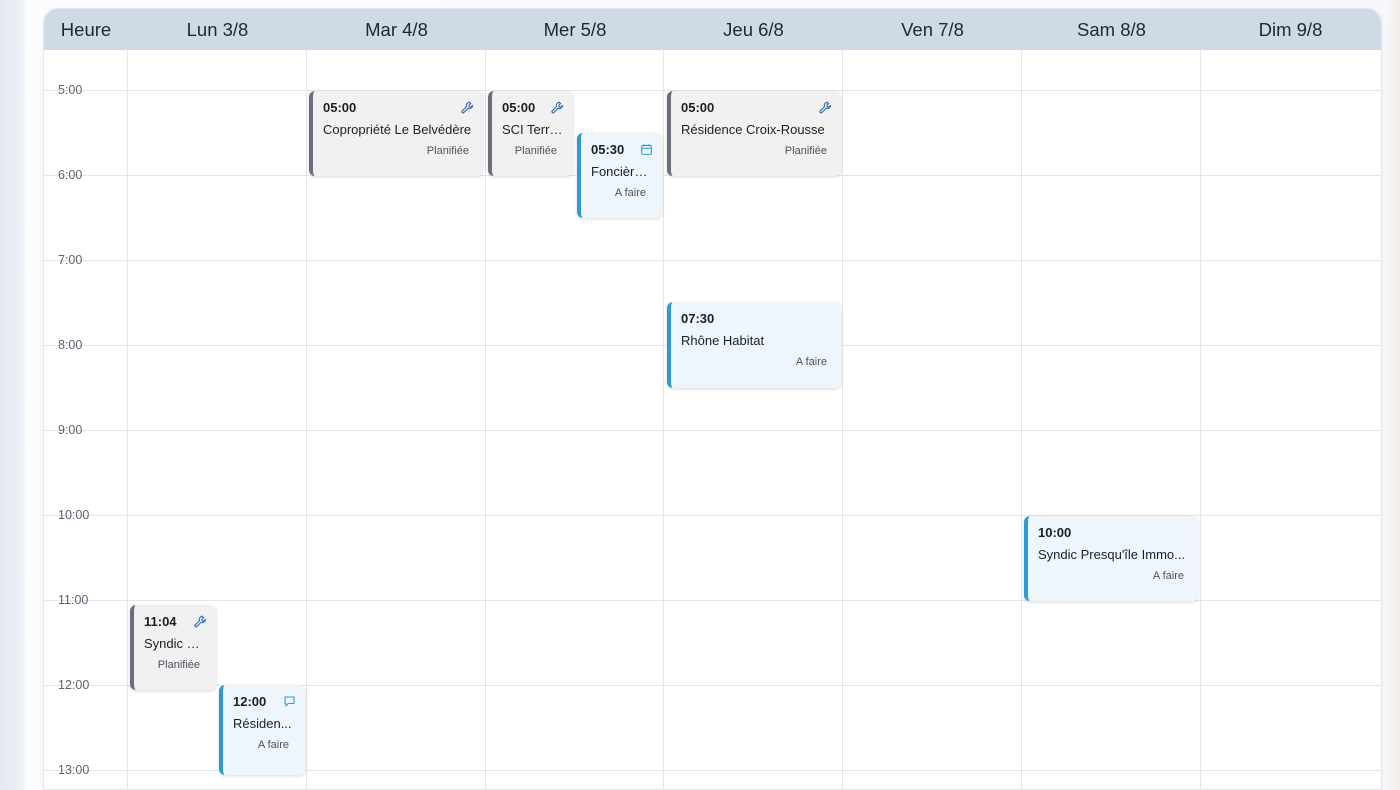  I want to click on chat-icon, so click(289, 701).